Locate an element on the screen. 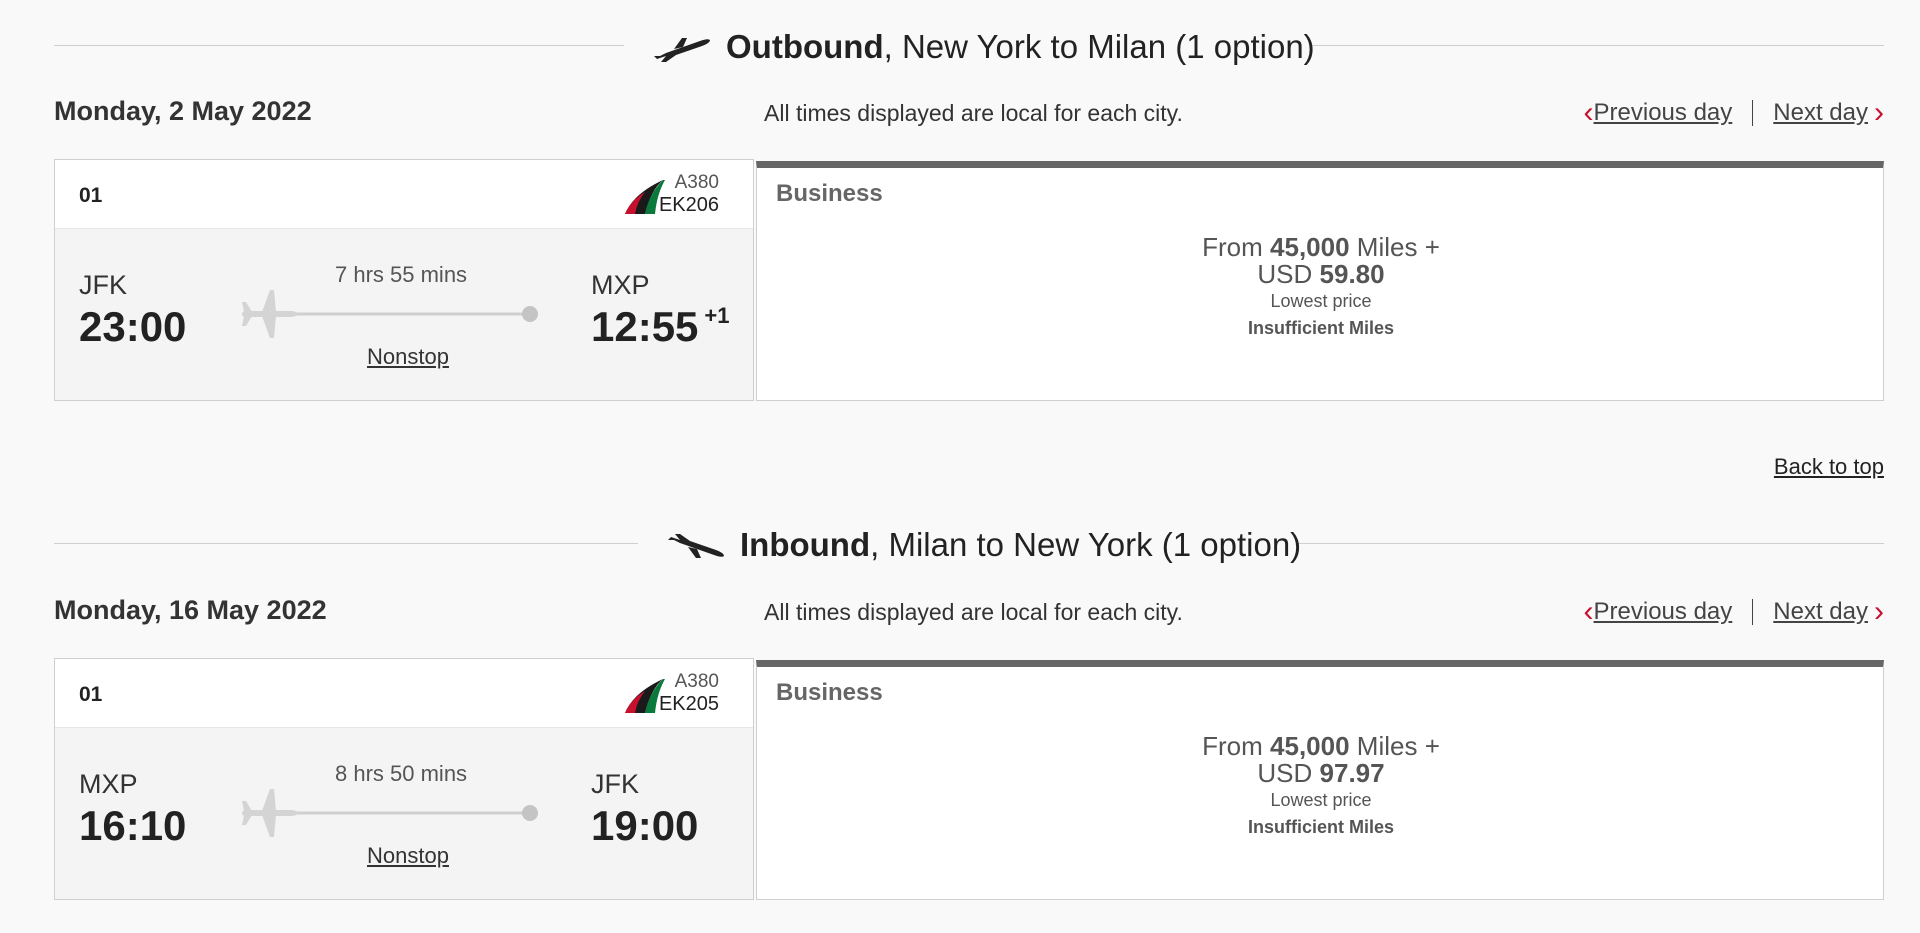 The width and height of the screenshot is (1920, 933). flight-duration: 7 hrs 55 mins is located at coordinates (401, 274).